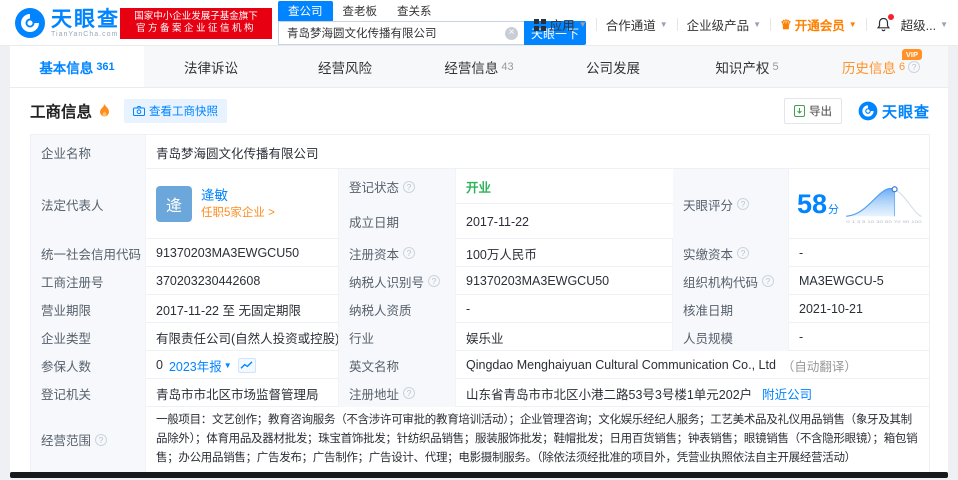  What do you see at coordinates (397, 281) in the screenshot?
I see `field-label: 纳税人识别号?` at bounding box center [397, 281].